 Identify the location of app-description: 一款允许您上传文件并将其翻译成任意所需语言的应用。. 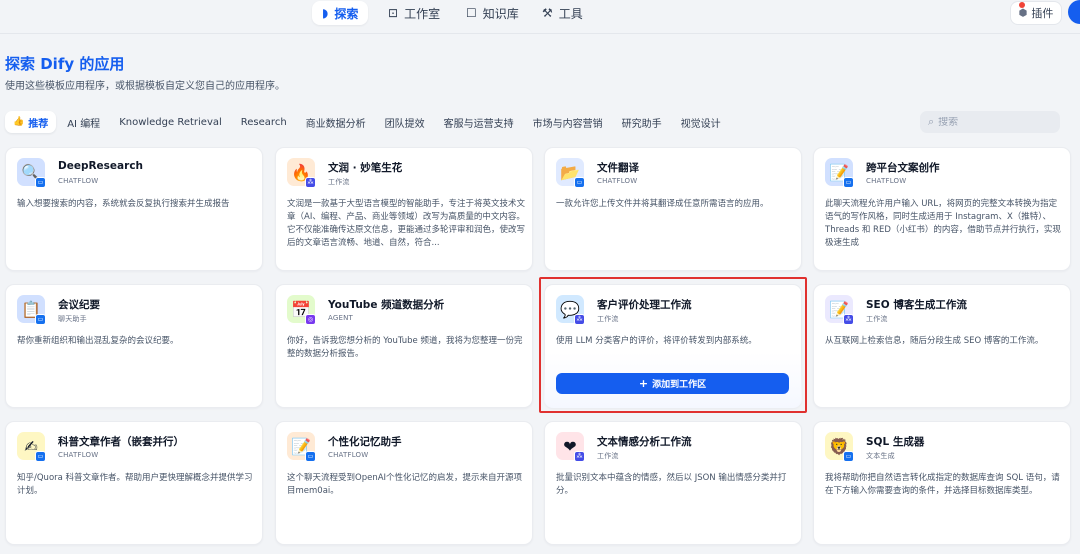
(662, 204).